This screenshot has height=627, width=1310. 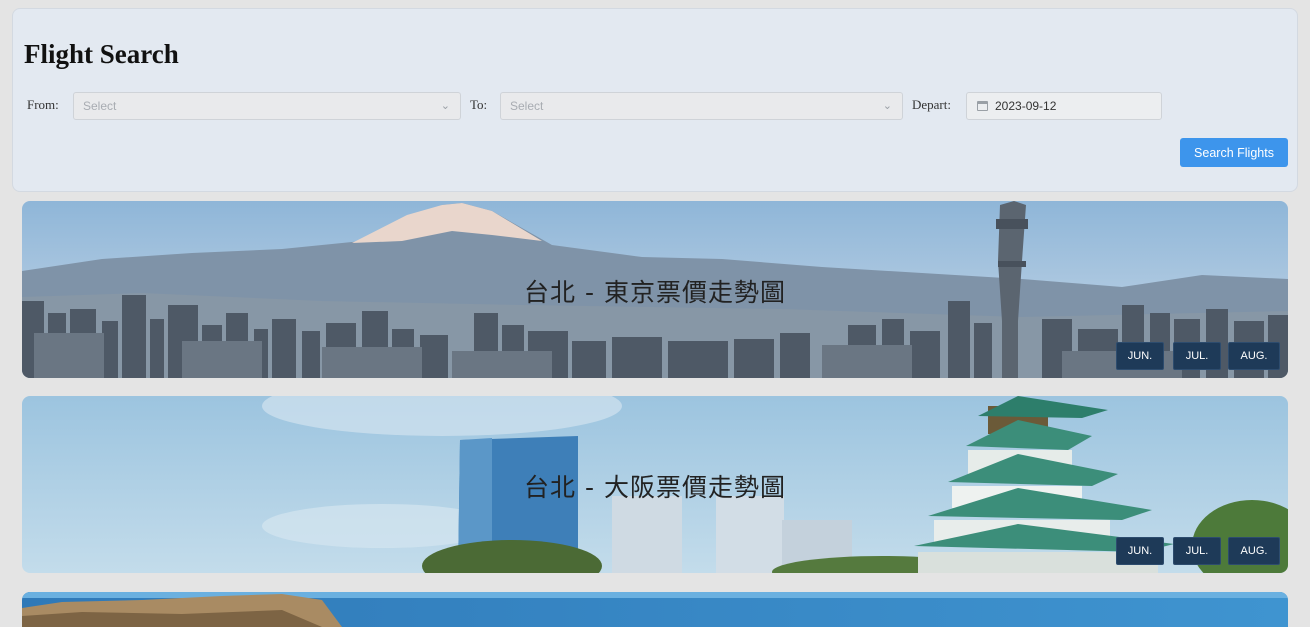 I want to click on coastal-scene-image, so click(x=655, y=609).